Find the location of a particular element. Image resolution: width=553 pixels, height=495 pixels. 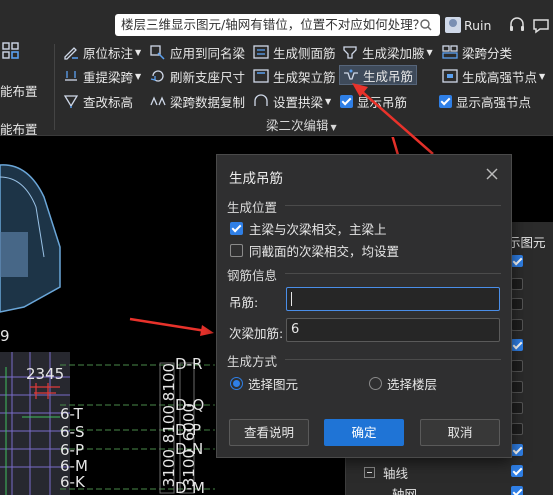

checkbox-checked-icon is located at coordinates (236, 228).